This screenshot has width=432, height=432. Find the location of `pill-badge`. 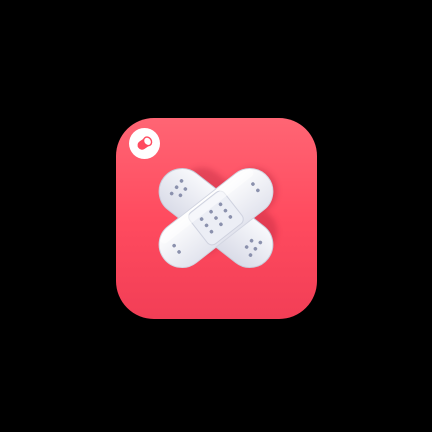

pill-badge is located at coordinates (144, 143).